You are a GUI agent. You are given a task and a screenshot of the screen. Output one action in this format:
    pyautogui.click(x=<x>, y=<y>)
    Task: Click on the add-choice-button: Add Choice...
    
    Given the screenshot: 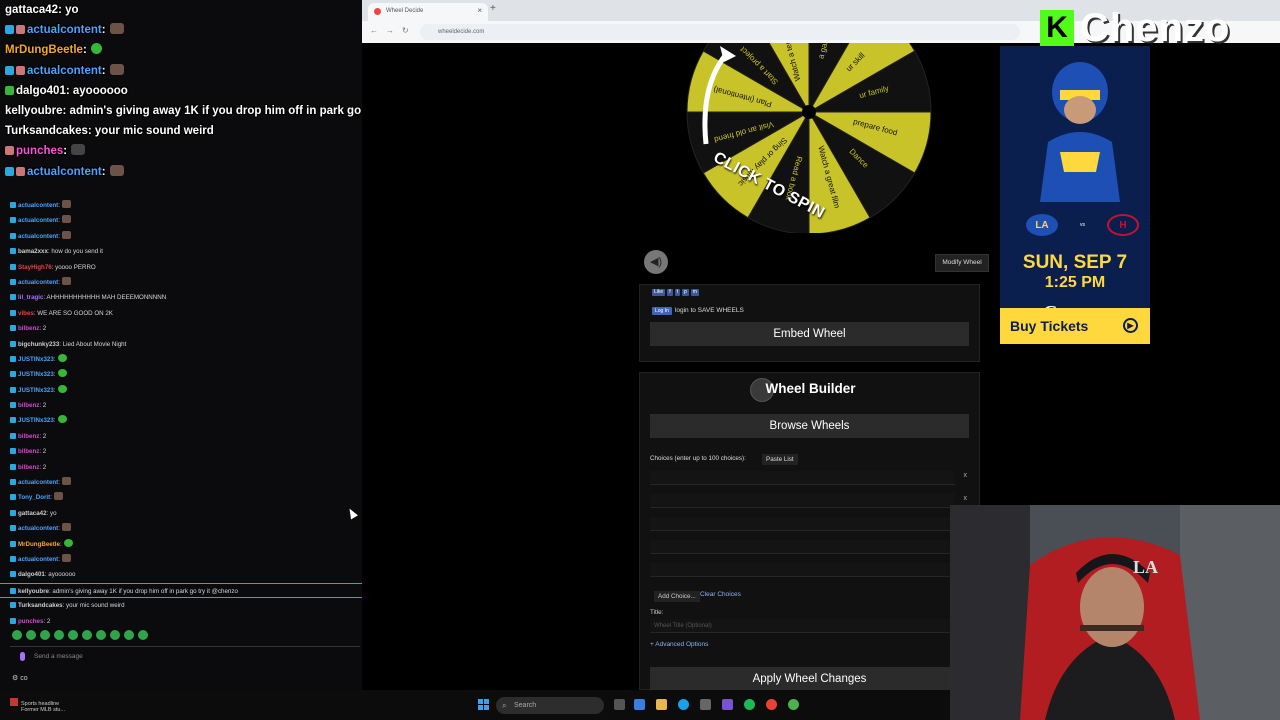 What is the action you would take?
    pyautogui.click(x=677, y=596)
    